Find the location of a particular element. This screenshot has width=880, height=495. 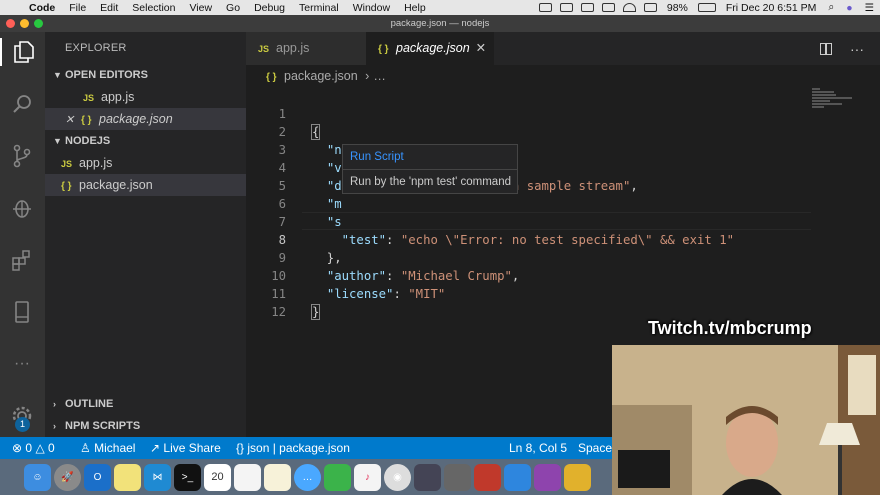

device-icon is located at coordinates (22, 312).